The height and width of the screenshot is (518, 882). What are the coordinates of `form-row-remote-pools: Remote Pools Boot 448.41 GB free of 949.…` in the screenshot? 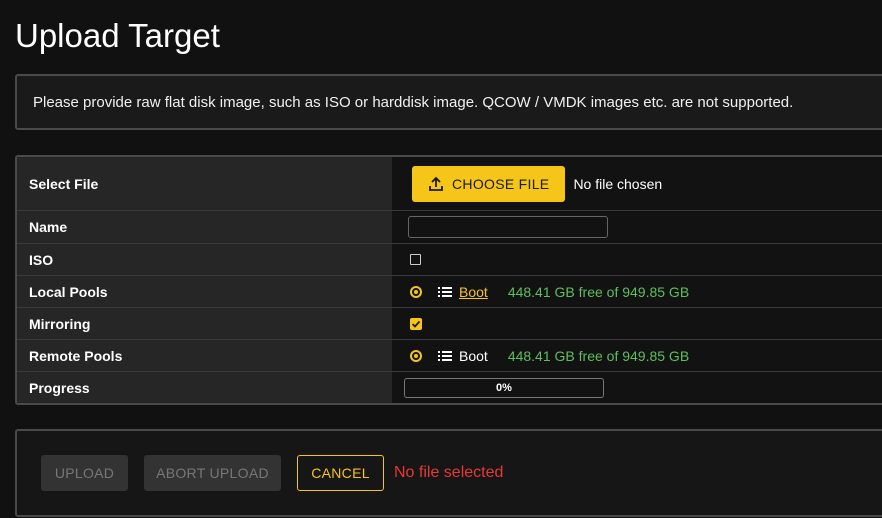 It's located at (449, 356).